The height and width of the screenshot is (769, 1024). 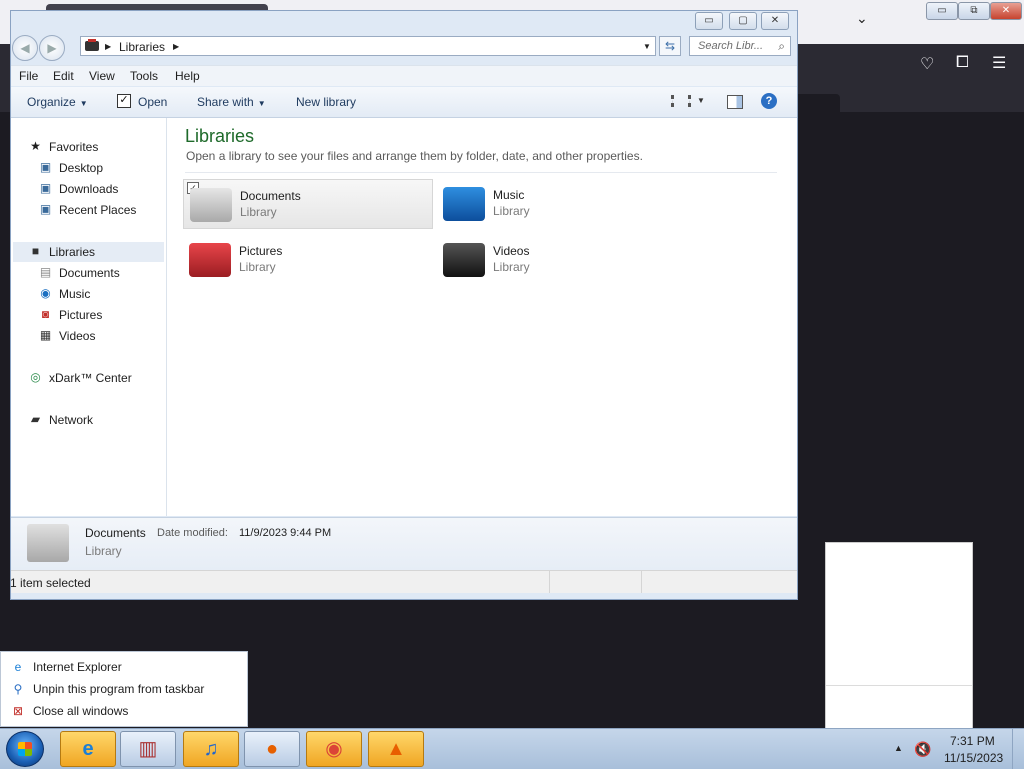 What do you see at coordinates (396, 749) in the screenshot?
I see `taskbar-vlc: ▲` at bounding box center [396, 749].